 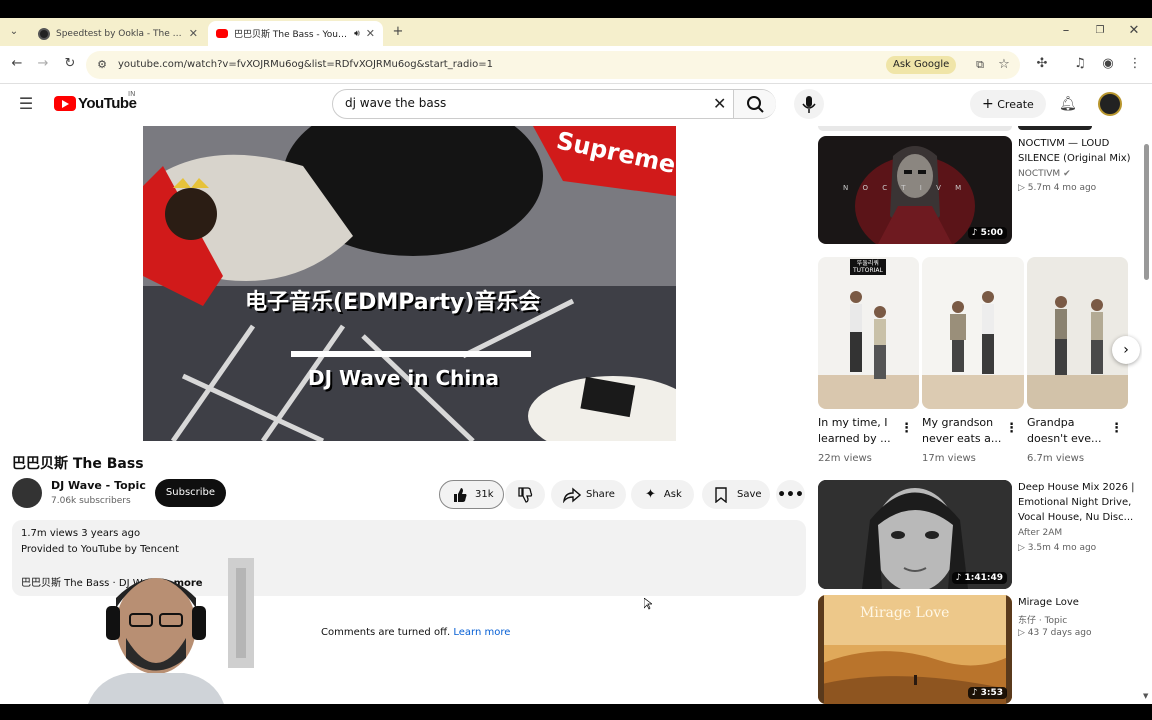 What do you see at coordinates (915, 534) in the screenshot?
I see `deephouse-thumbnail: ♪ 1:41:49` at bounding box center [915, 534].